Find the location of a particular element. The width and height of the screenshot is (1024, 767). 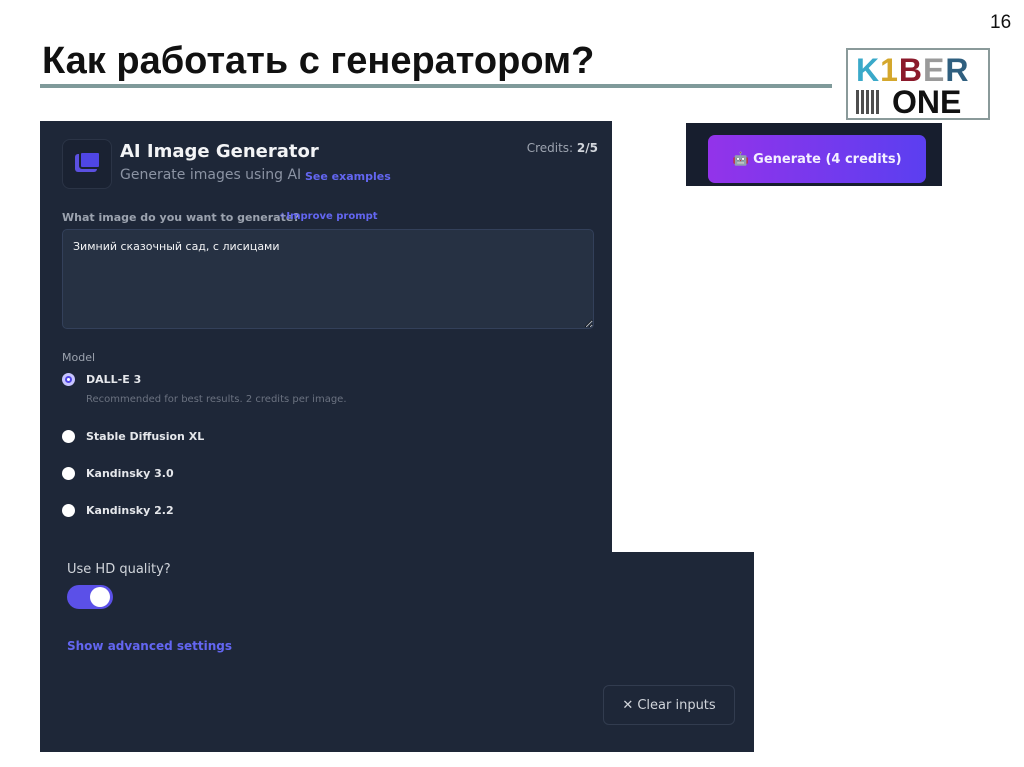

generate-label: Generate (4 credits) is located at coordinates (827, 159).